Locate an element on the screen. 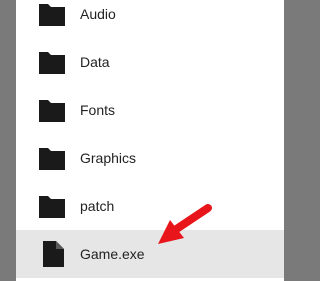 Image resolution: width=320 pixels, height=281 pixels. list-item-fonts: Fonts is located at coordinates (150, 110).